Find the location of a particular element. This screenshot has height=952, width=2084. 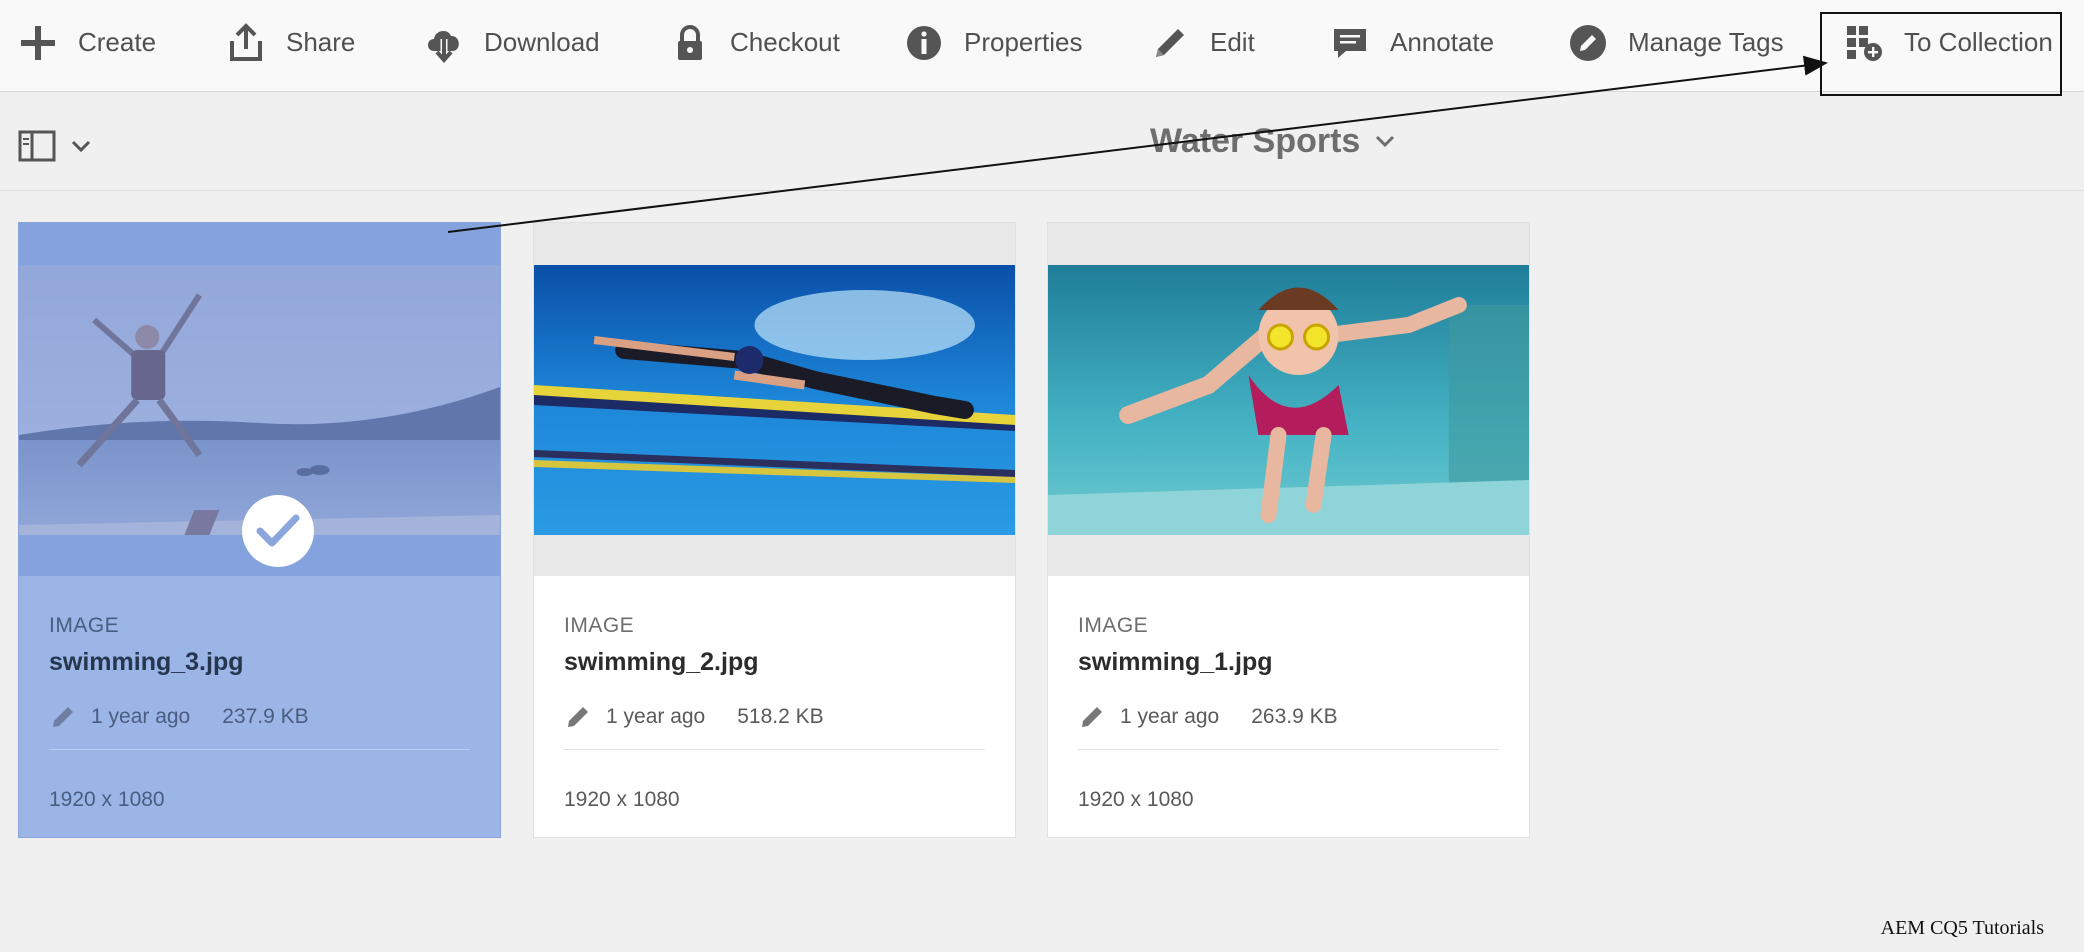

asset-size: 237.9 KB is located at coordinates (265, 716).